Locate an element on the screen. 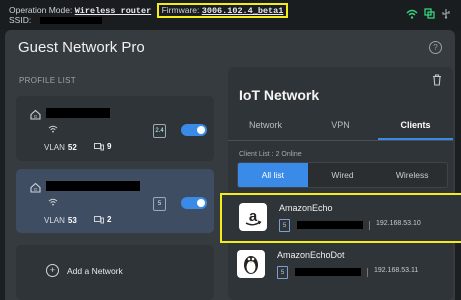 Image resolution: width=461 pixels, height=300 pixels. svg-text: a is located at coordinates (253, 216).